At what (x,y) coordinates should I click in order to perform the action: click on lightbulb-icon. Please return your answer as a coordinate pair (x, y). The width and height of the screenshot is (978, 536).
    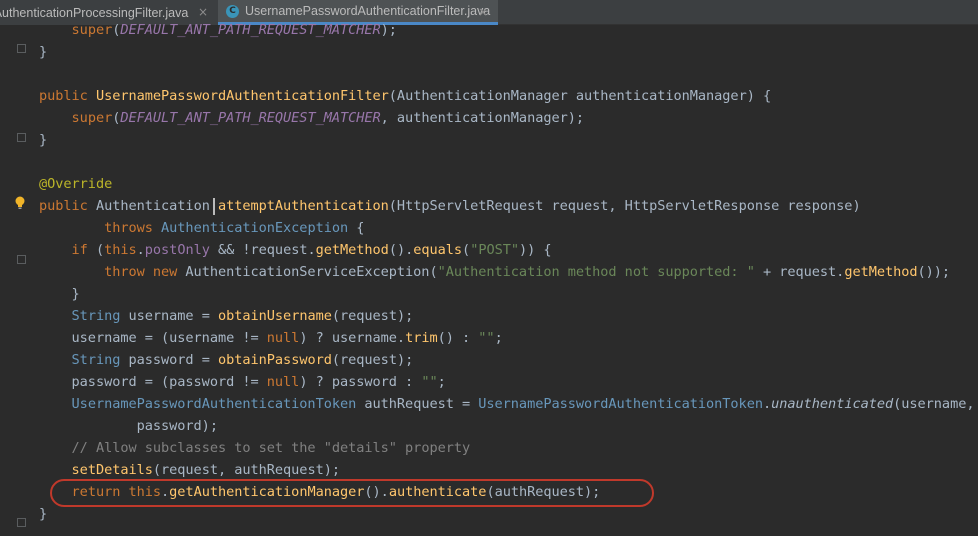
    Looking at the image, I should click on (20, 203).